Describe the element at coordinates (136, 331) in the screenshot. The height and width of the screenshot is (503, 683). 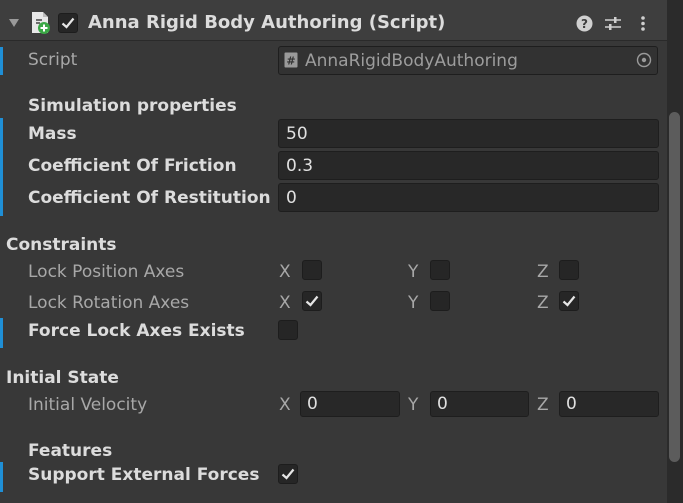
I see `force-lock-label: Force Lock Axes Exists` at that location.